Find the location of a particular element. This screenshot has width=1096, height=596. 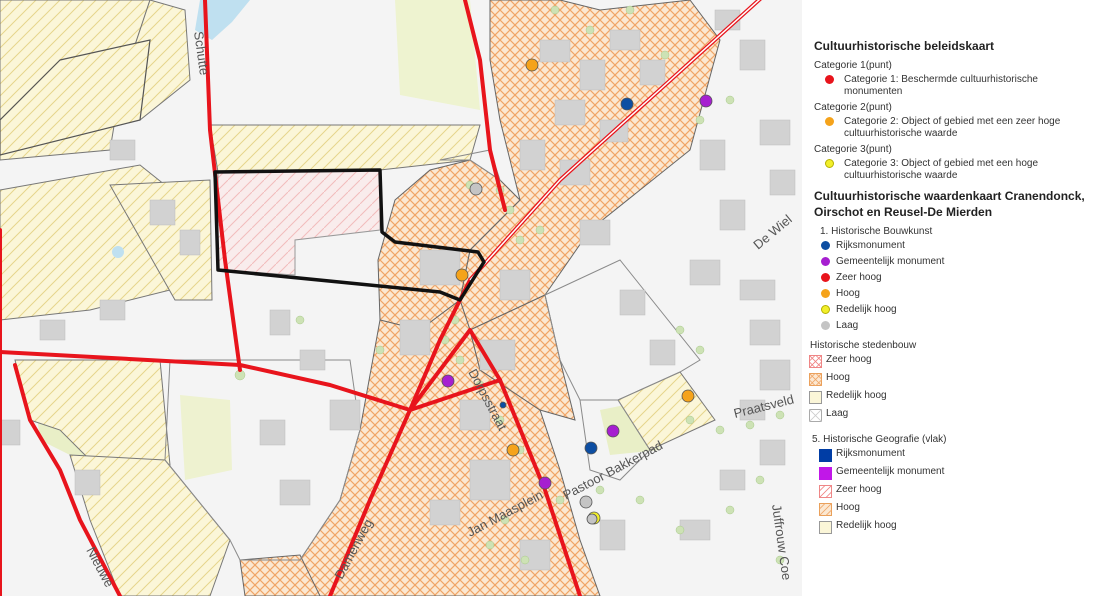

legend-bouwkunst-text: Gemeentelijk monument is located at coordinates (890, 261).